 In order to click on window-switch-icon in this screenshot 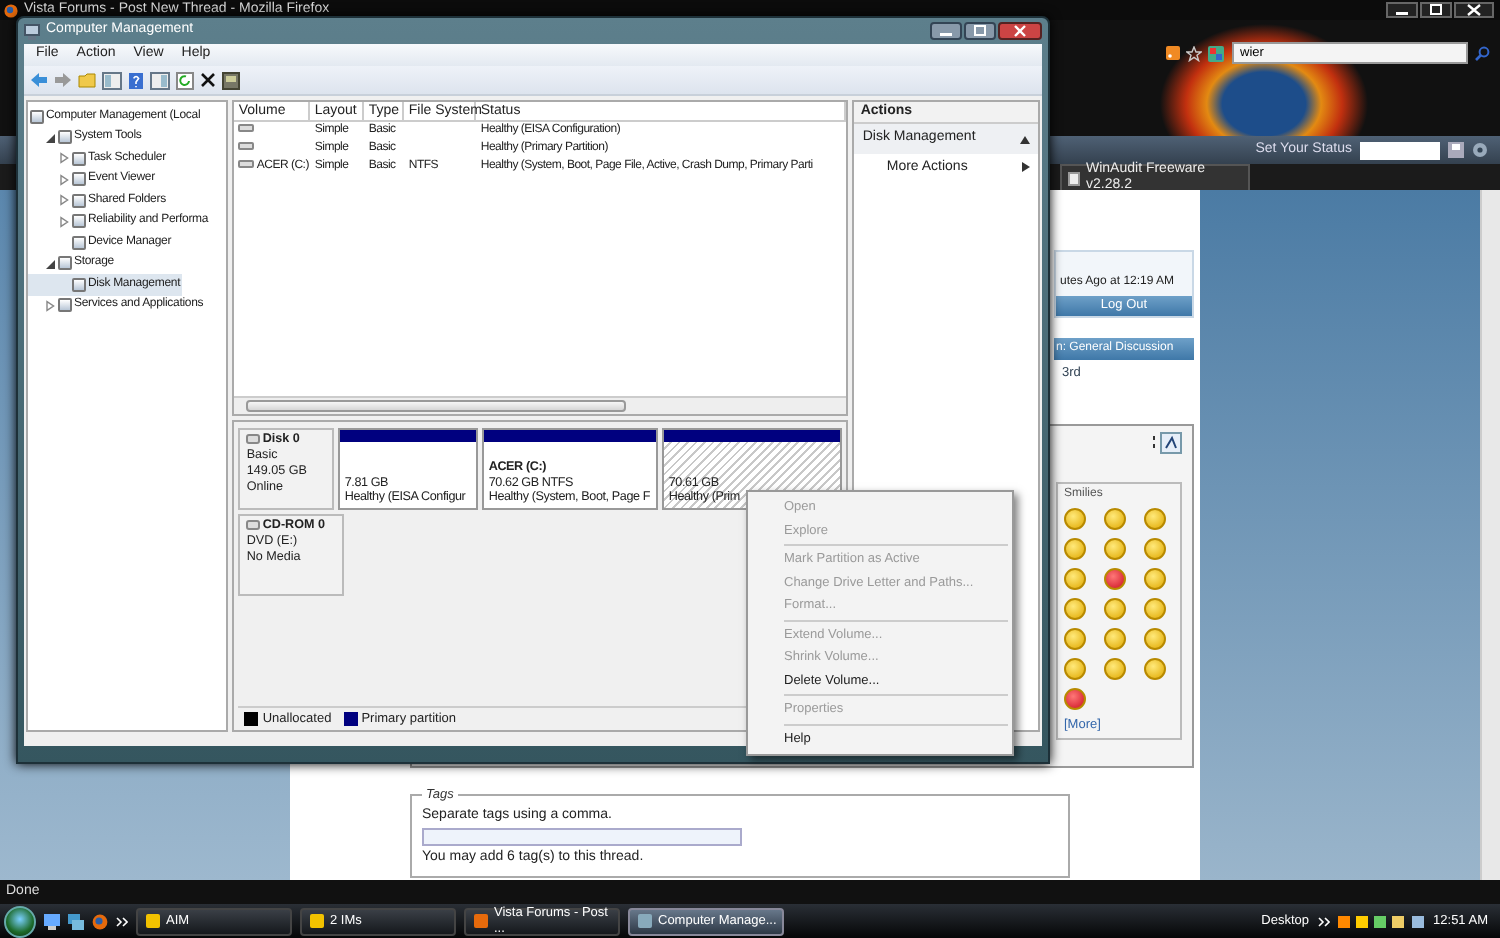, I will do `click(76, 921)`.